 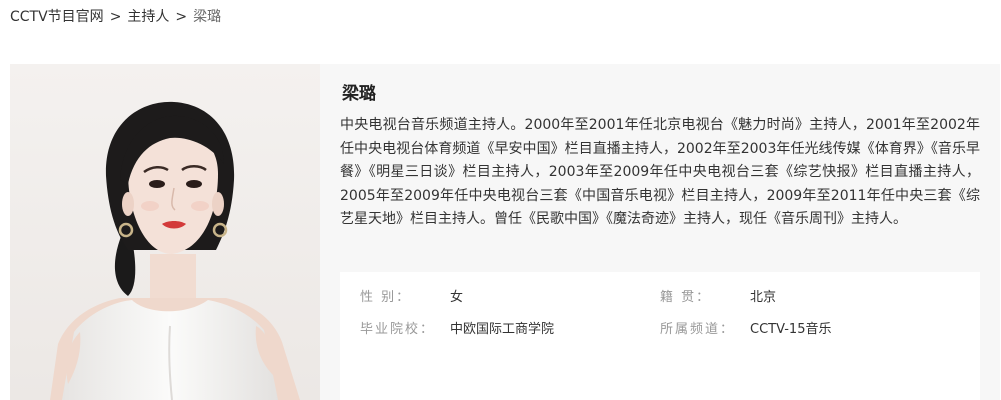 I want to click on school-label: 毕业院校：, so click(x=398, y=329).